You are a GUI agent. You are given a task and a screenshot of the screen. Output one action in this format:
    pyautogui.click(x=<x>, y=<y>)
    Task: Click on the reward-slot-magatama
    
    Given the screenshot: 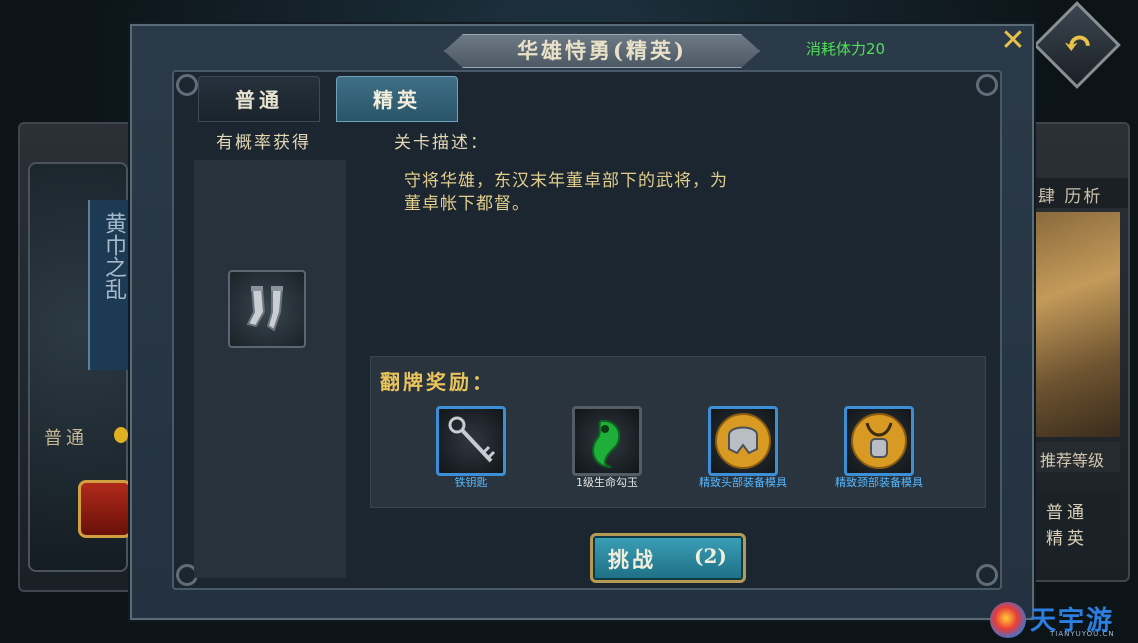 What is the action you would take?
    pyautogui.click(x=607, y=441)
    